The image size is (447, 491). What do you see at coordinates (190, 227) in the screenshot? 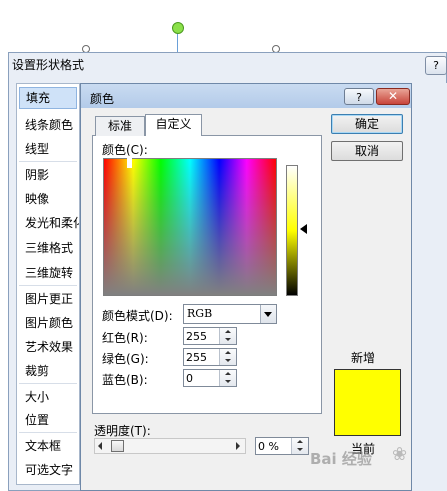
I see `color-spectrum` at bounding box center [190, 227].